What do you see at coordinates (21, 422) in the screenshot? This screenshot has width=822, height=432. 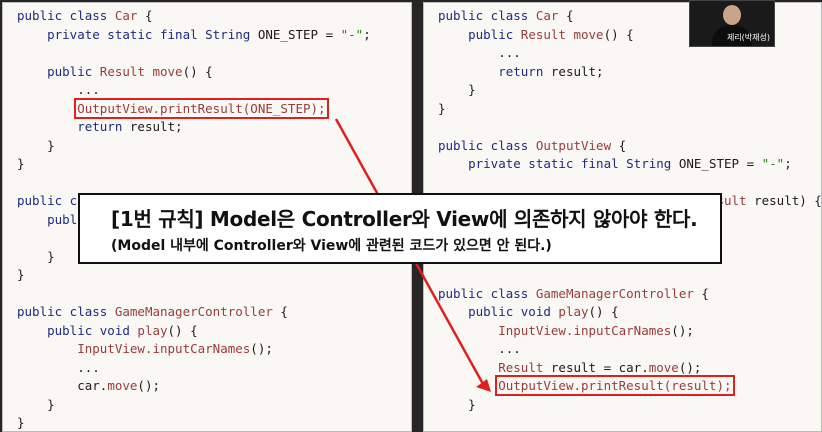 I see `code-token: }` at bounding box center [21, 422].